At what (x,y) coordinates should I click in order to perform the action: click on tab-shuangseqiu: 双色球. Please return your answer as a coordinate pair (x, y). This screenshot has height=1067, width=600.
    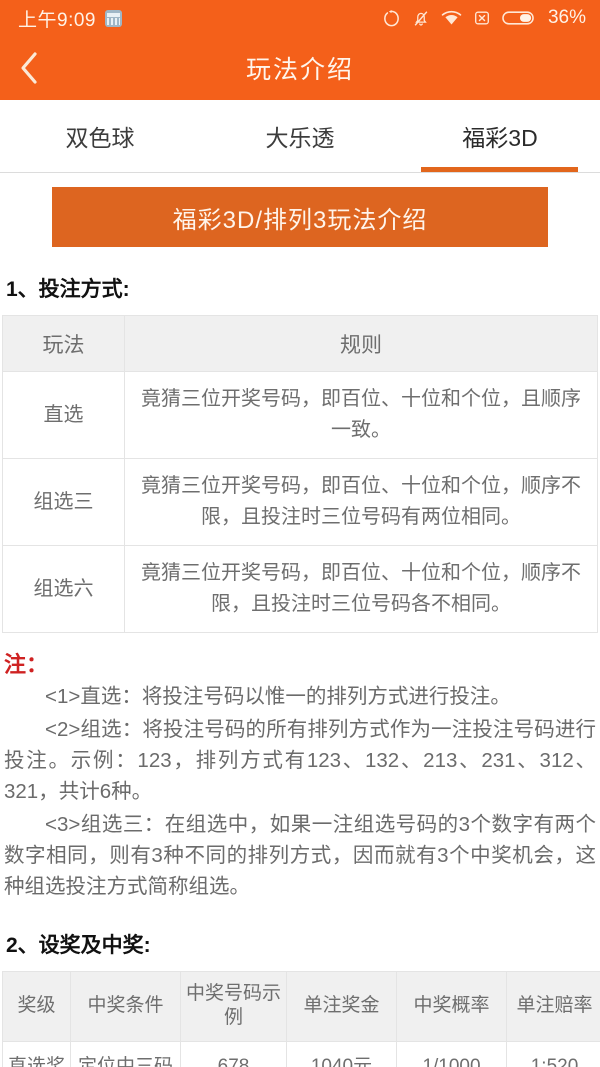
    Looking at the image, I should click on (100, 136).